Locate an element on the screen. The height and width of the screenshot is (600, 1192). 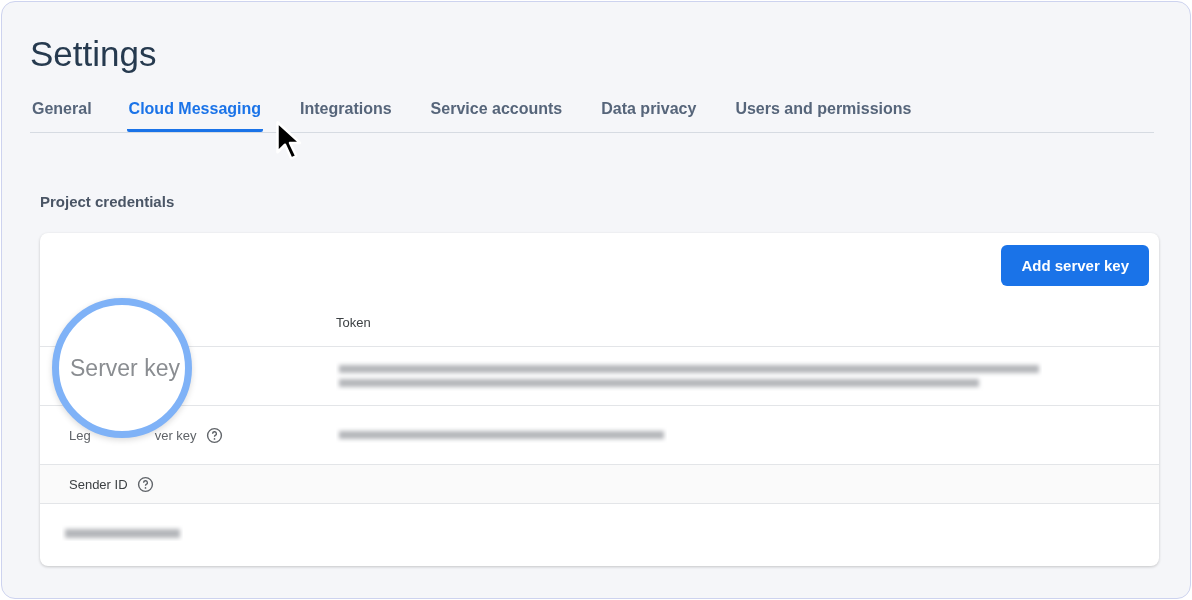
tab: Users and permissions is located at coordinates (823, 114).